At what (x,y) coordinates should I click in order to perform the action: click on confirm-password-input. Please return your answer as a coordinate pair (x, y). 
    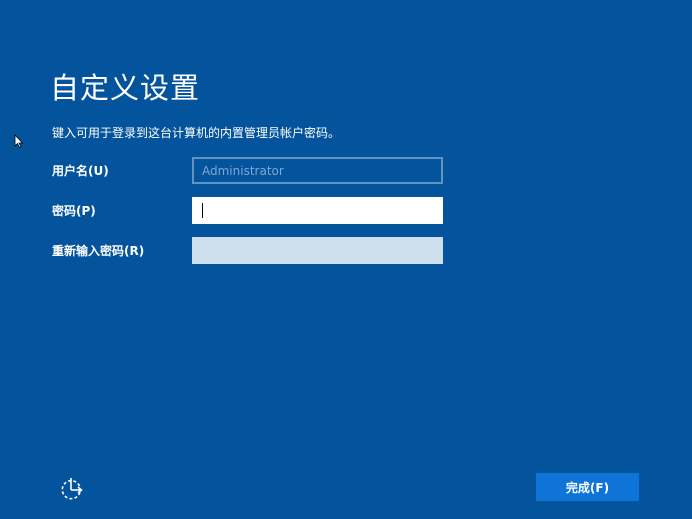
    Looking at the image, I should click on (317, 250).